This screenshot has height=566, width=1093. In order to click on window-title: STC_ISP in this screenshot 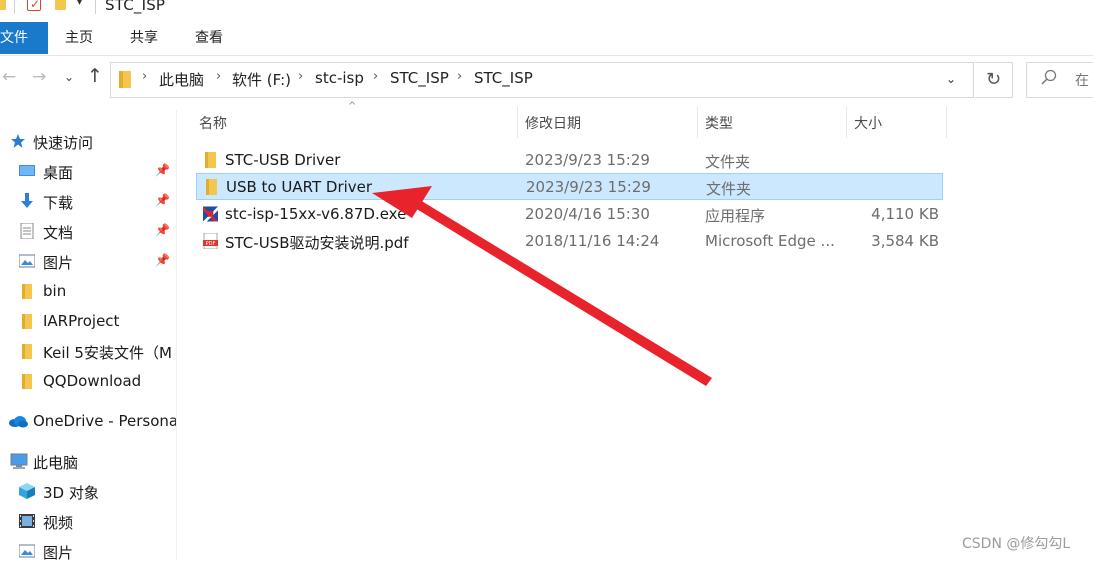, I will do `click(135, 7)`.